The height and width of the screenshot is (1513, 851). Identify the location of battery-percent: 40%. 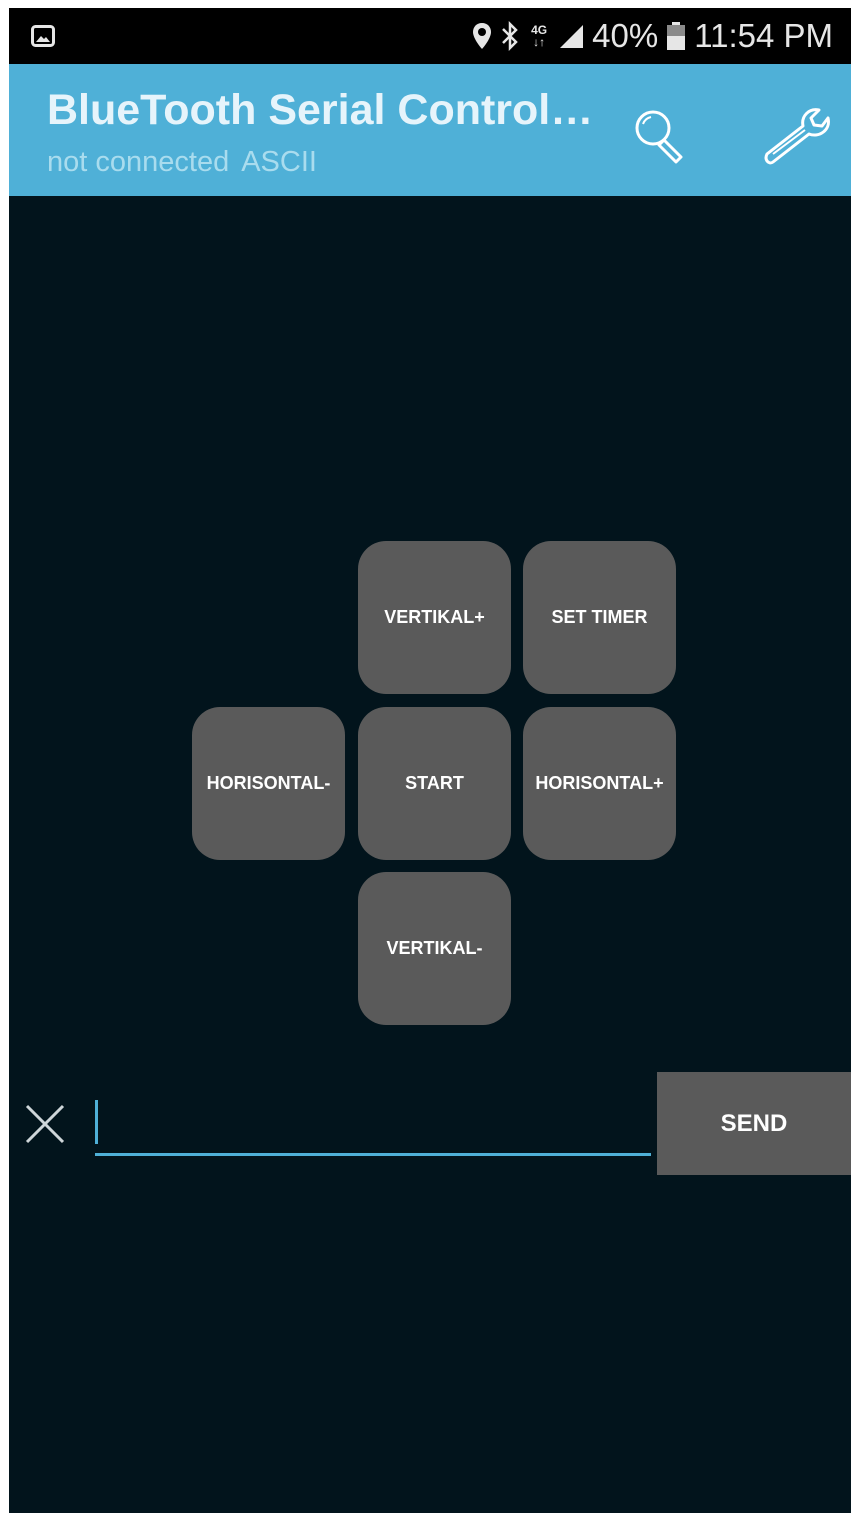
(625, 35).